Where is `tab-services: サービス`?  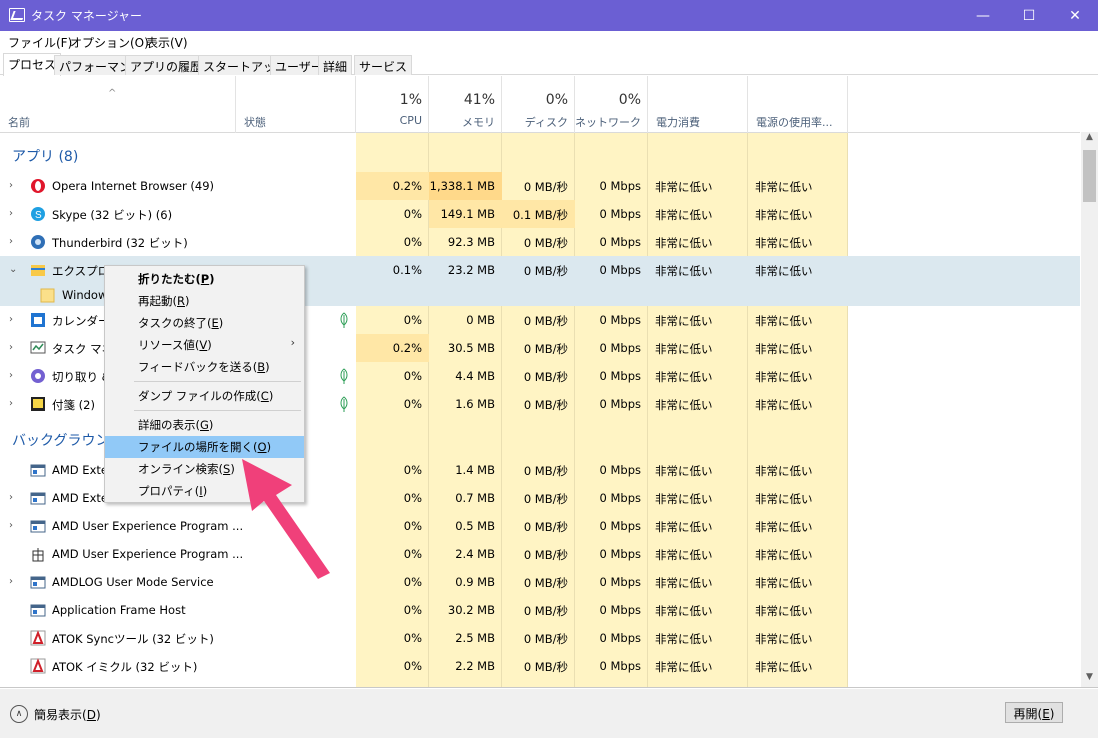
tab-services: サービス is located at coordinates (383, 65).